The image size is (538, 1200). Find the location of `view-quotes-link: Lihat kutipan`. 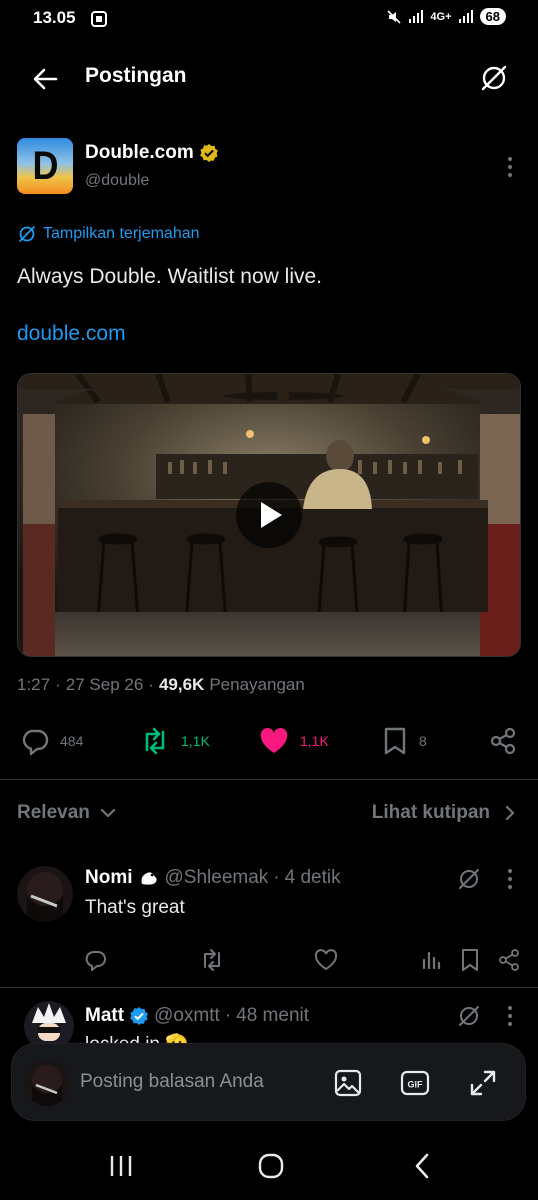

view-quotes-link: Lihat kutipan is located at coordinates (444, 813).